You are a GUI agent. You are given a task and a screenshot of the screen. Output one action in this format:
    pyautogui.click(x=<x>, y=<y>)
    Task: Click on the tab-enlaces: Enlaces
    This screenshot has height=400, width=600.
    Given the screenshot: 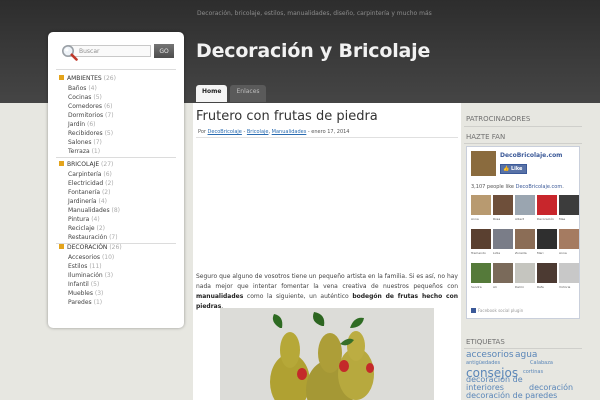 What is the action you would take?
    pyautogui.click(x=248, y=93)
    